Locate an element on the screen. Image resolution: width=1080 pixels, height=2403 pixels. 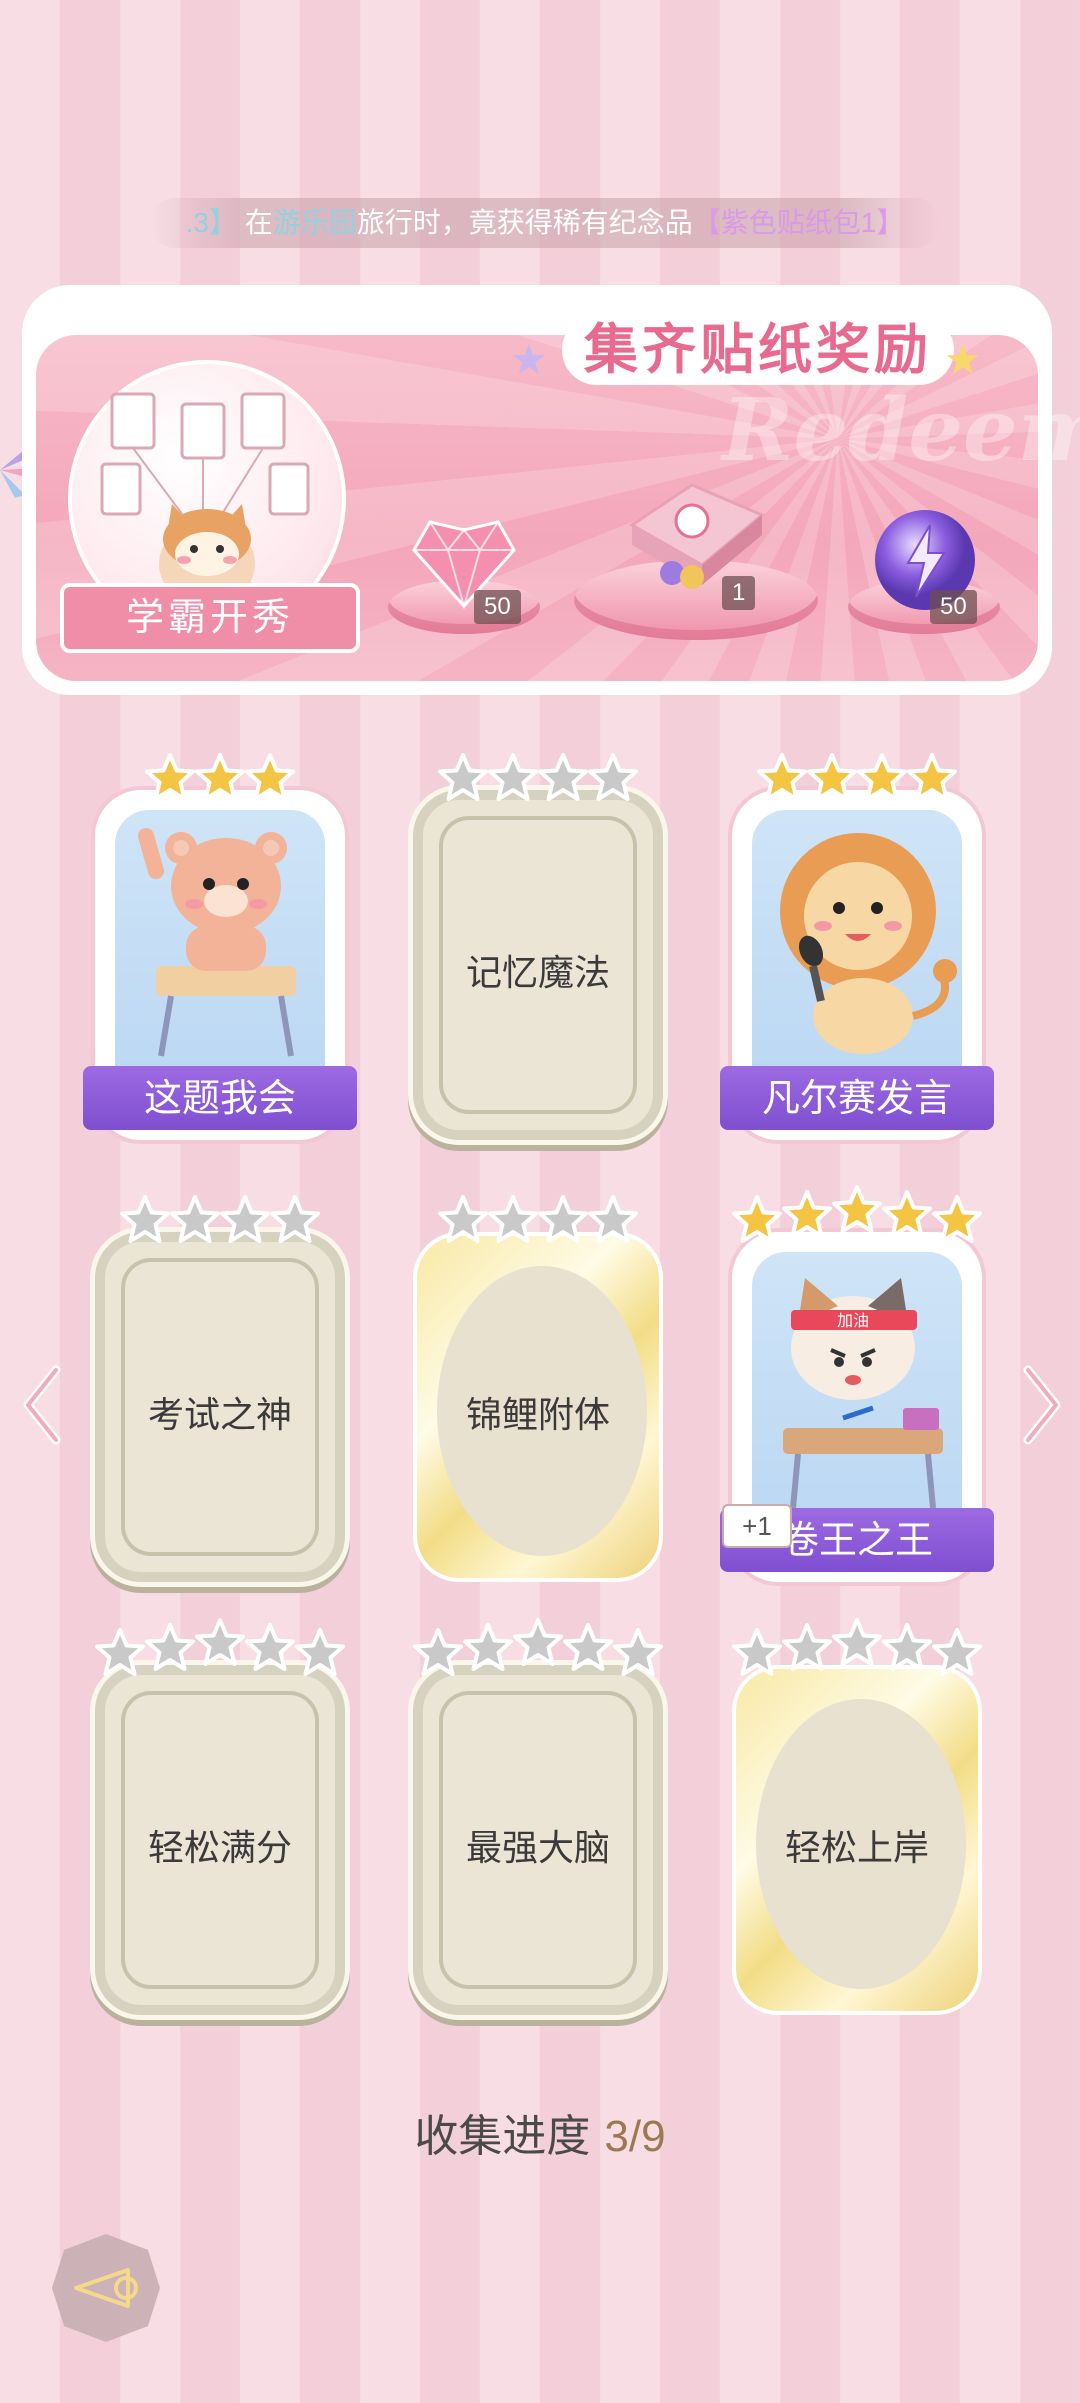
card-title: 锦鲤附体 is located at coordinates (537, 1415).